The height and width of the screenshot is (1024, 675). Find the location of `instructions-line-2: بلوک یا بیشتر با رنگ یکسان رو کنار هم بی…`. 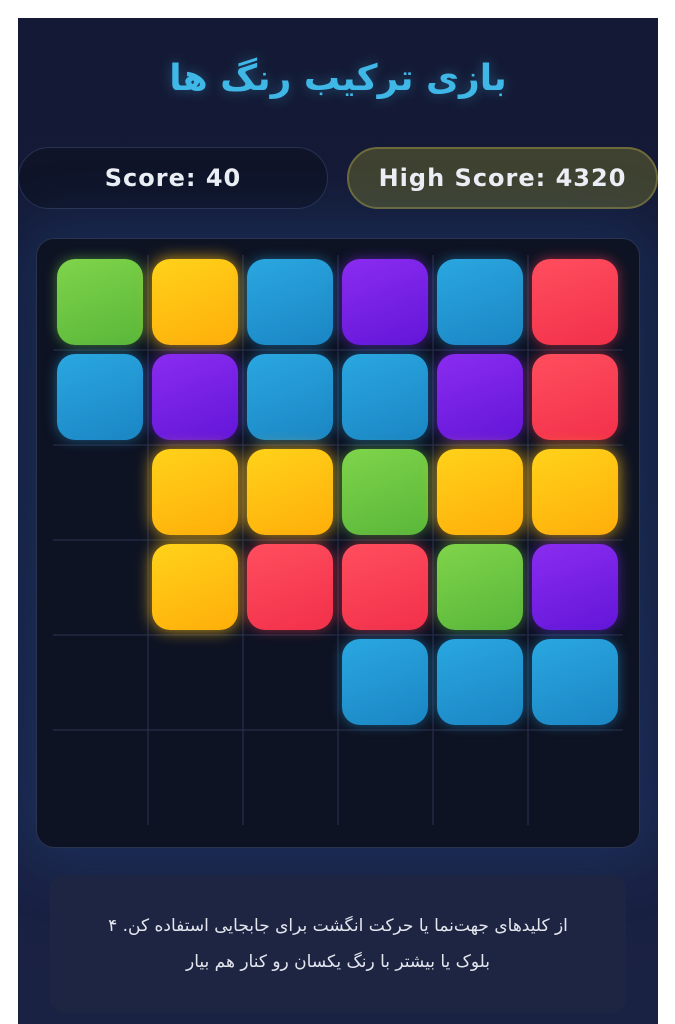

instructions-line-2: بلوک یا بیشتر با رنگ یکسان رو کنار هم بی… is located at coordinates (338, 962).